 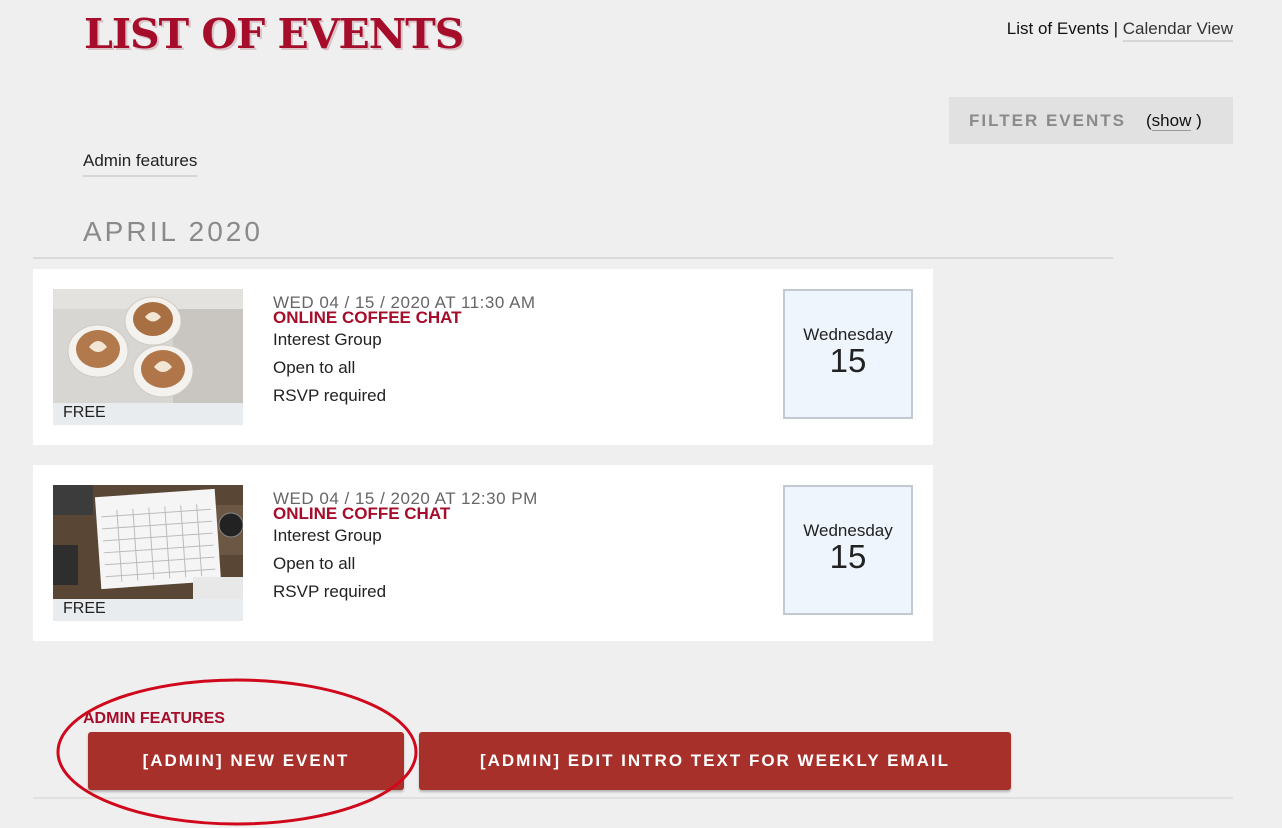 What do you see at coordinates (173, 231) in the screenshot?
I see `month-heading: APRIL 2020` at bounding box center [173, 231].